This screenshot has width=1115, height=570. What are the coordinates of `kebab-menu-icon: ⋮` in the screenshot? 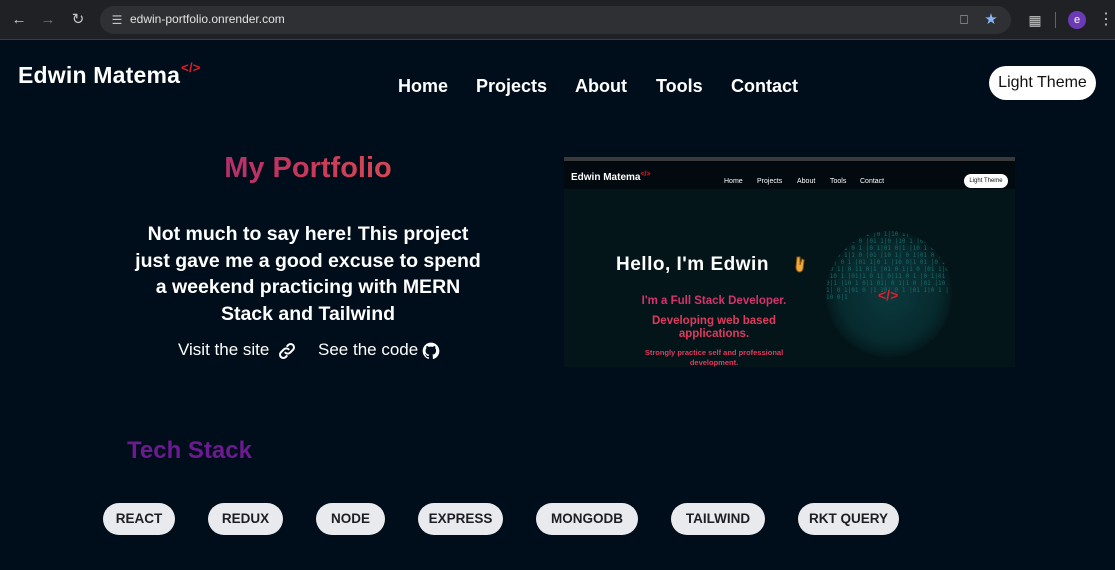 It's located at (1106, 20).